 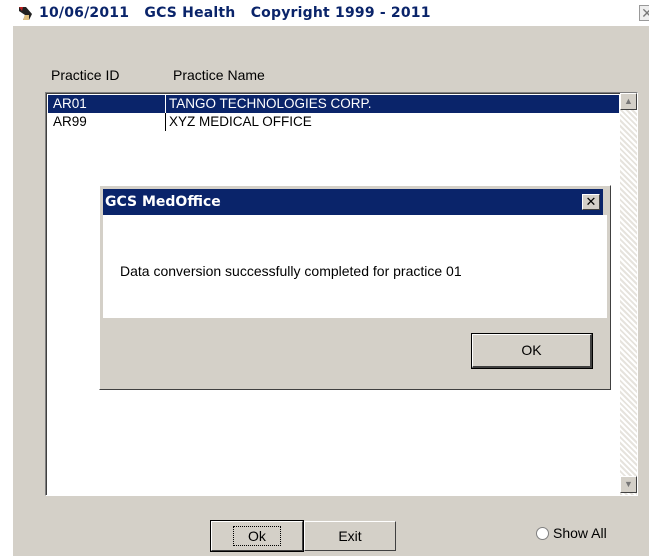 I want to click on practice-name-cell: XYZ MEDICAL OFFICE, so click(x=238, y=122).